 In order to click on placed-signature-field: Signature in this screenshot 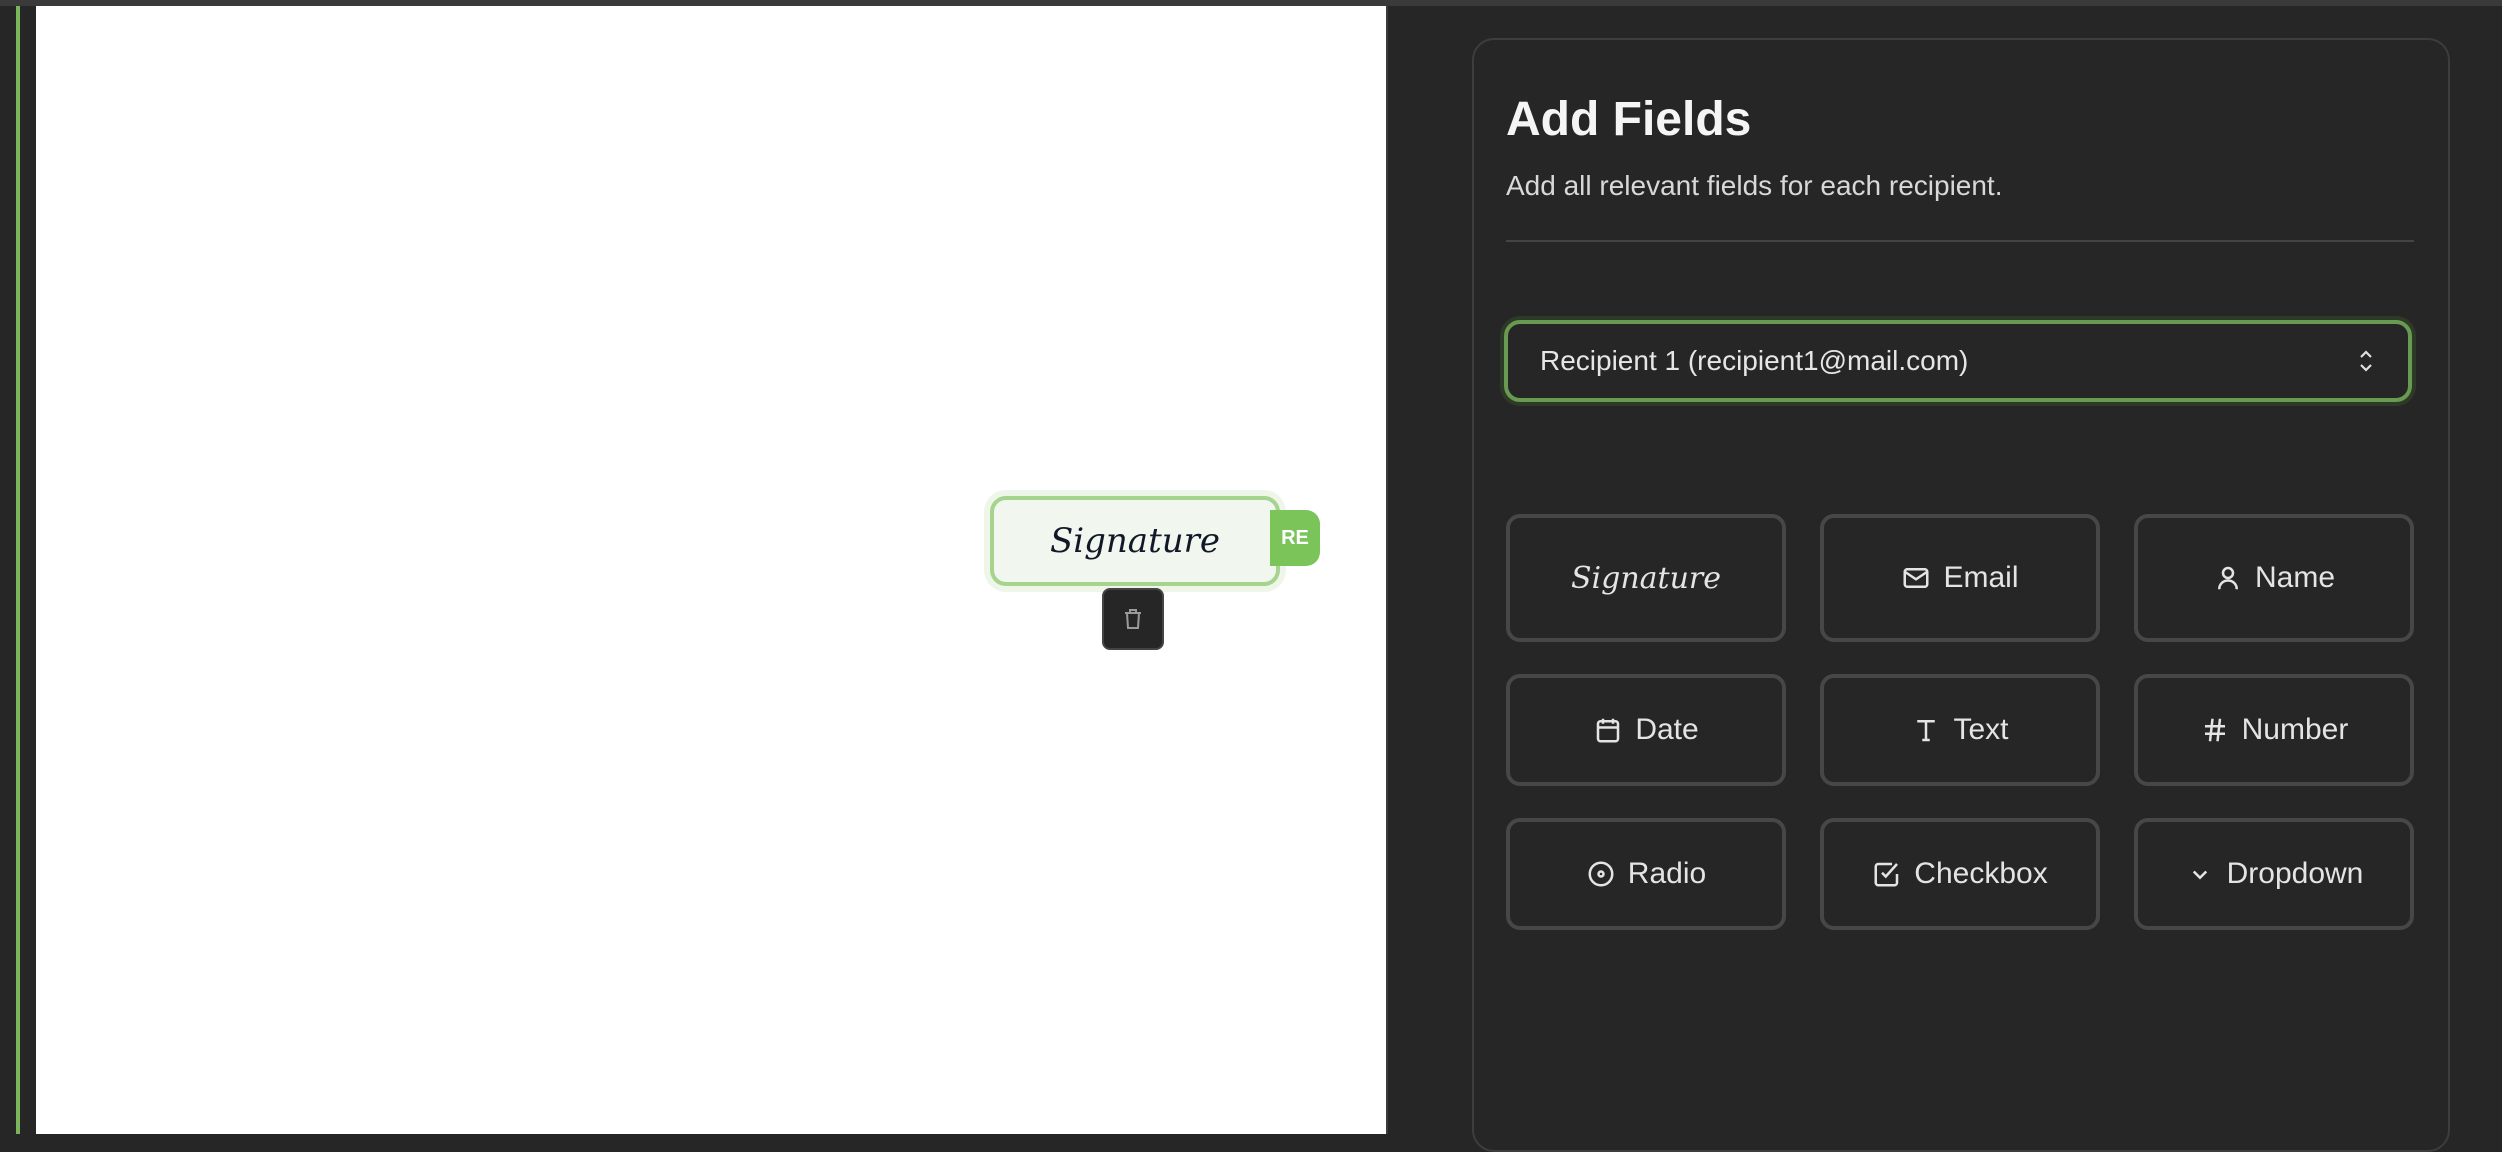, I will do `click(1135, 541)`.